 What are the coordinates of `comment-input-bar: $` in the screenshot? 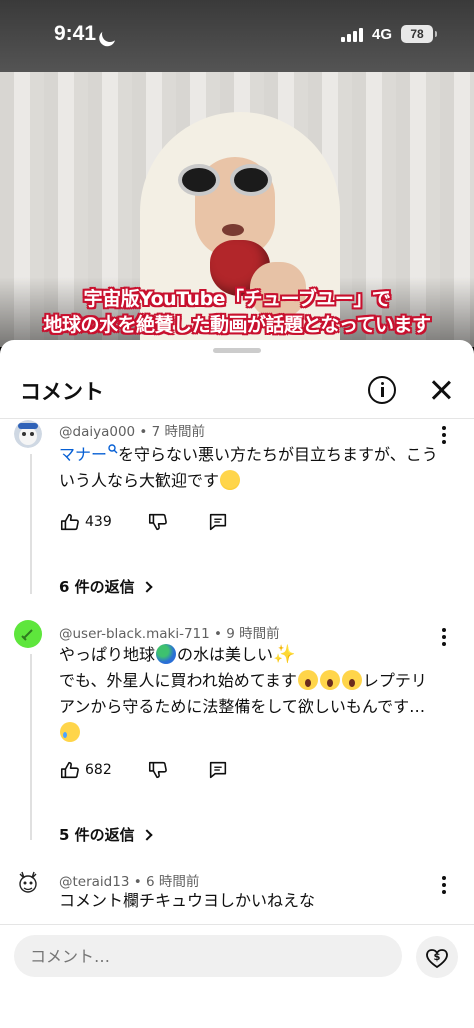 It's located at (237, 976).